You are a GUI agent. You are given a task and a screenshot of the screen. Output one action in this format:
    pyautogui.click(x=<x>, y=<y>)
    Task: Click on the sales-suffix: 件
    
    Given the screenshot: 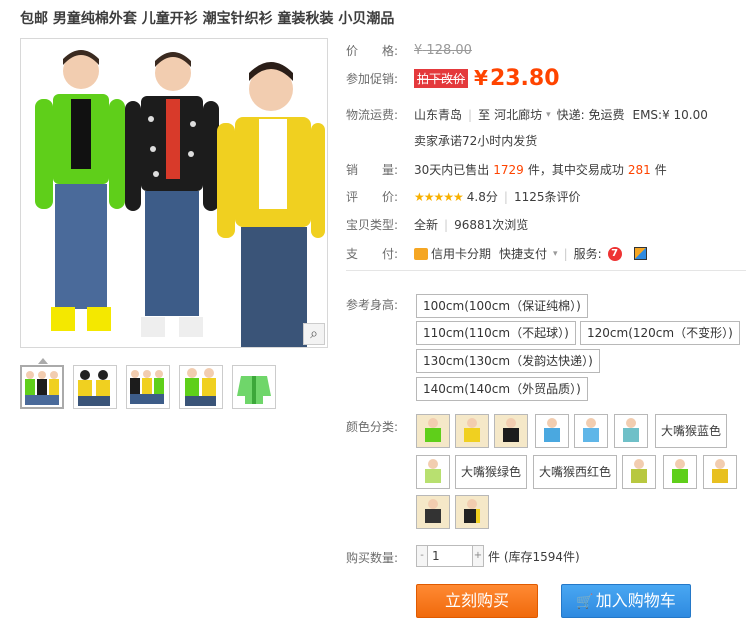 What is the action you would take?
    pyautogui.click(x=660, y=170)
    